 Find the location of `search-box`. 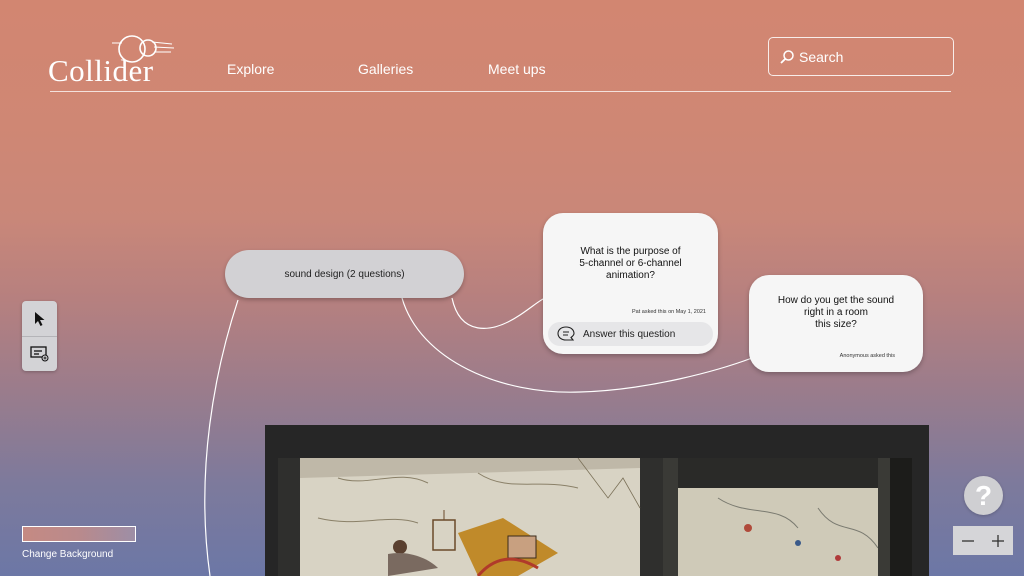

search-box is located at coordinates (861, 56).